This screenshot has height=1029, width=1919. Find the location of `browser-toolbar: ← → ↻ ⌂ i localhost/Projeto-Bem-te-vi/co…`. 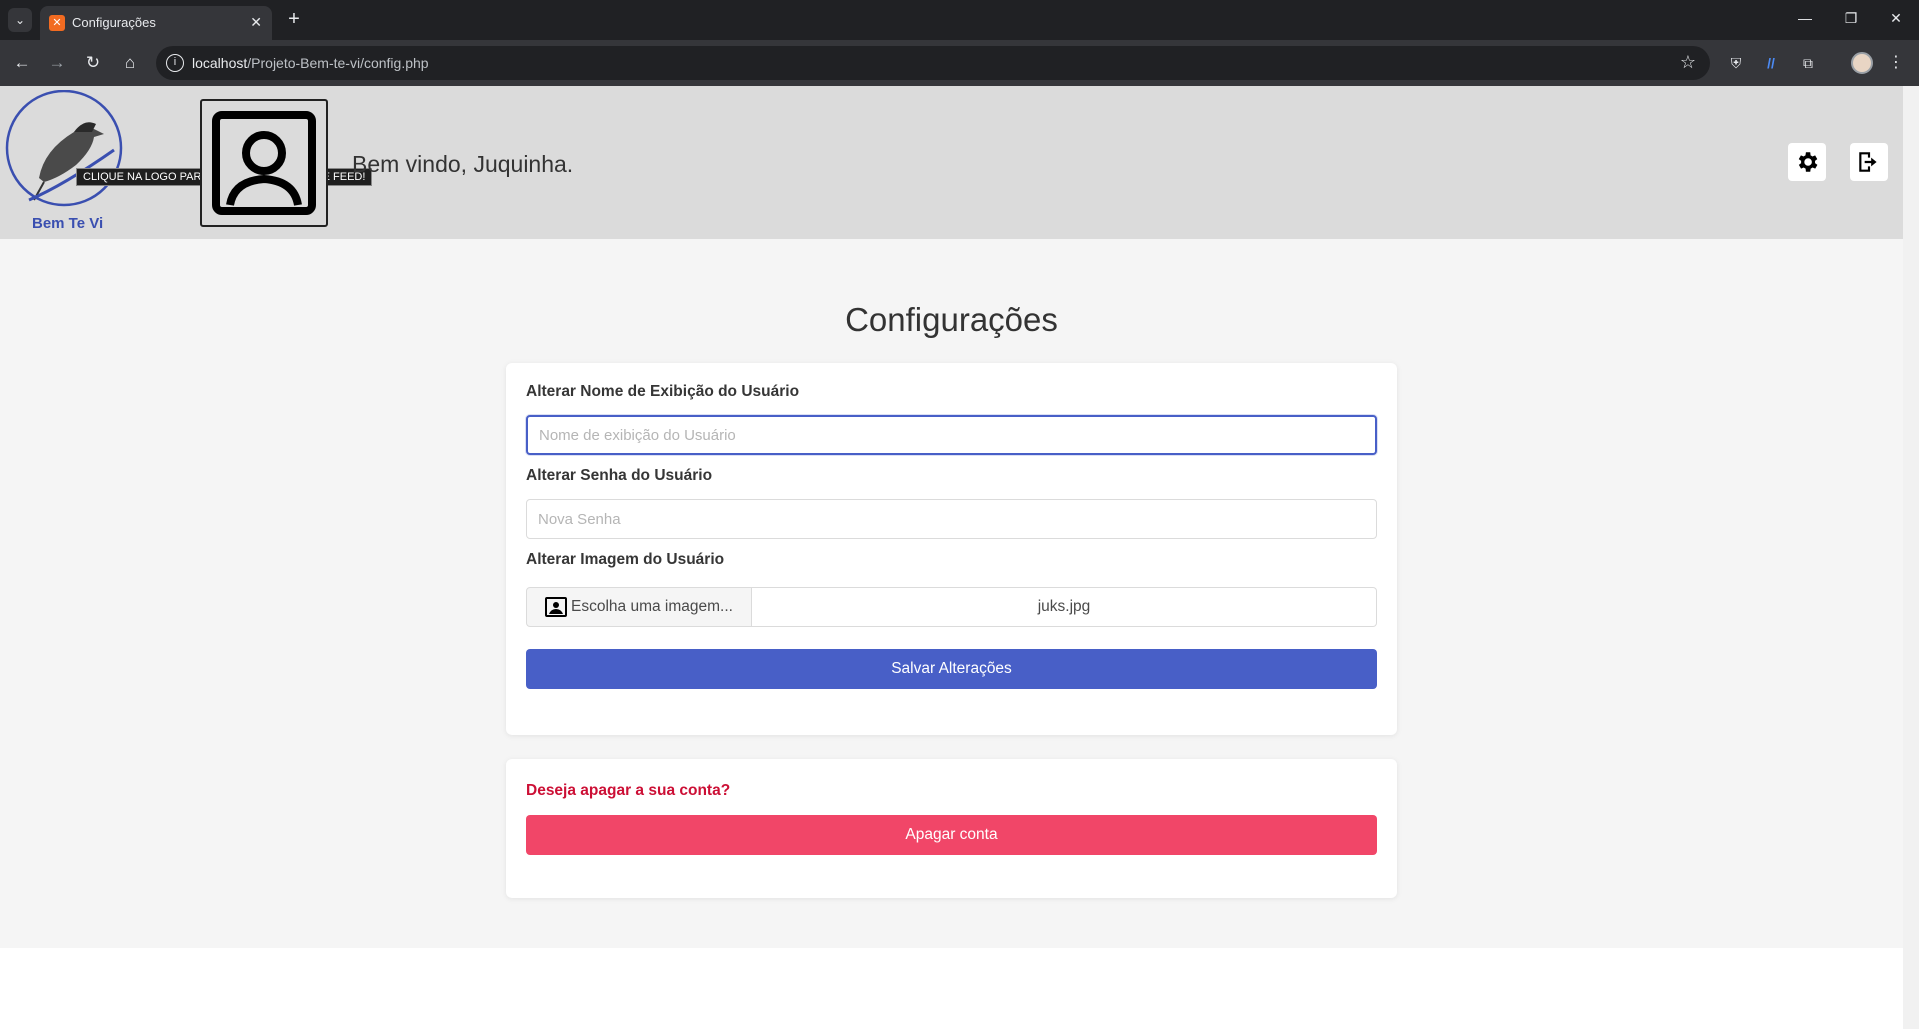

browser-toolbar: ← → ↻ ⌂ i localhost/Projeto-Bem-te-vi/co… is located at coordinates (959, 63).